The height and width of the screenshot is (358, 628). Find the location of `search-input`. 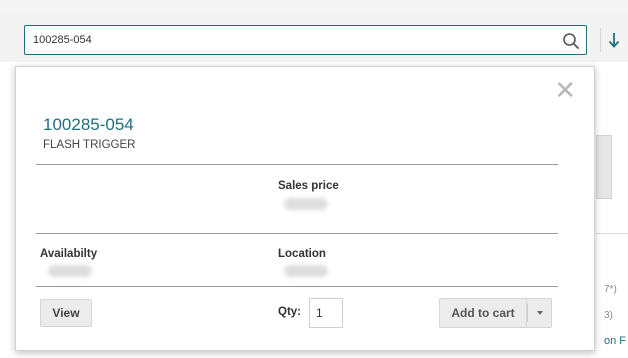

search-input is located at coordinates (293, 40).